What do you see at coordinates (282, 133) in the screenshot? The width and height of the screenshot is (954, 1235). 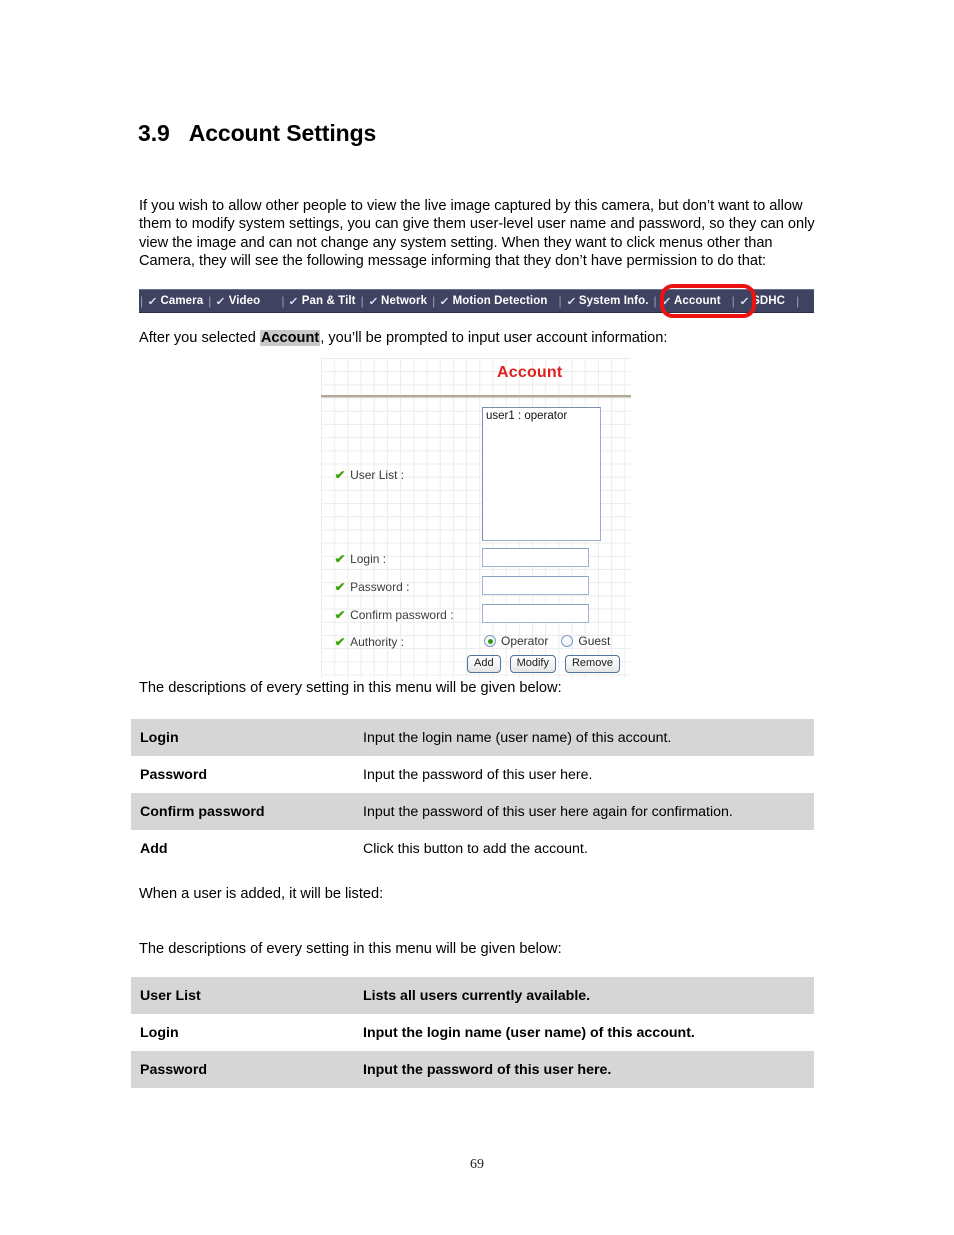 I see `section-title: Account Settings` at bounding box center [282, 133].